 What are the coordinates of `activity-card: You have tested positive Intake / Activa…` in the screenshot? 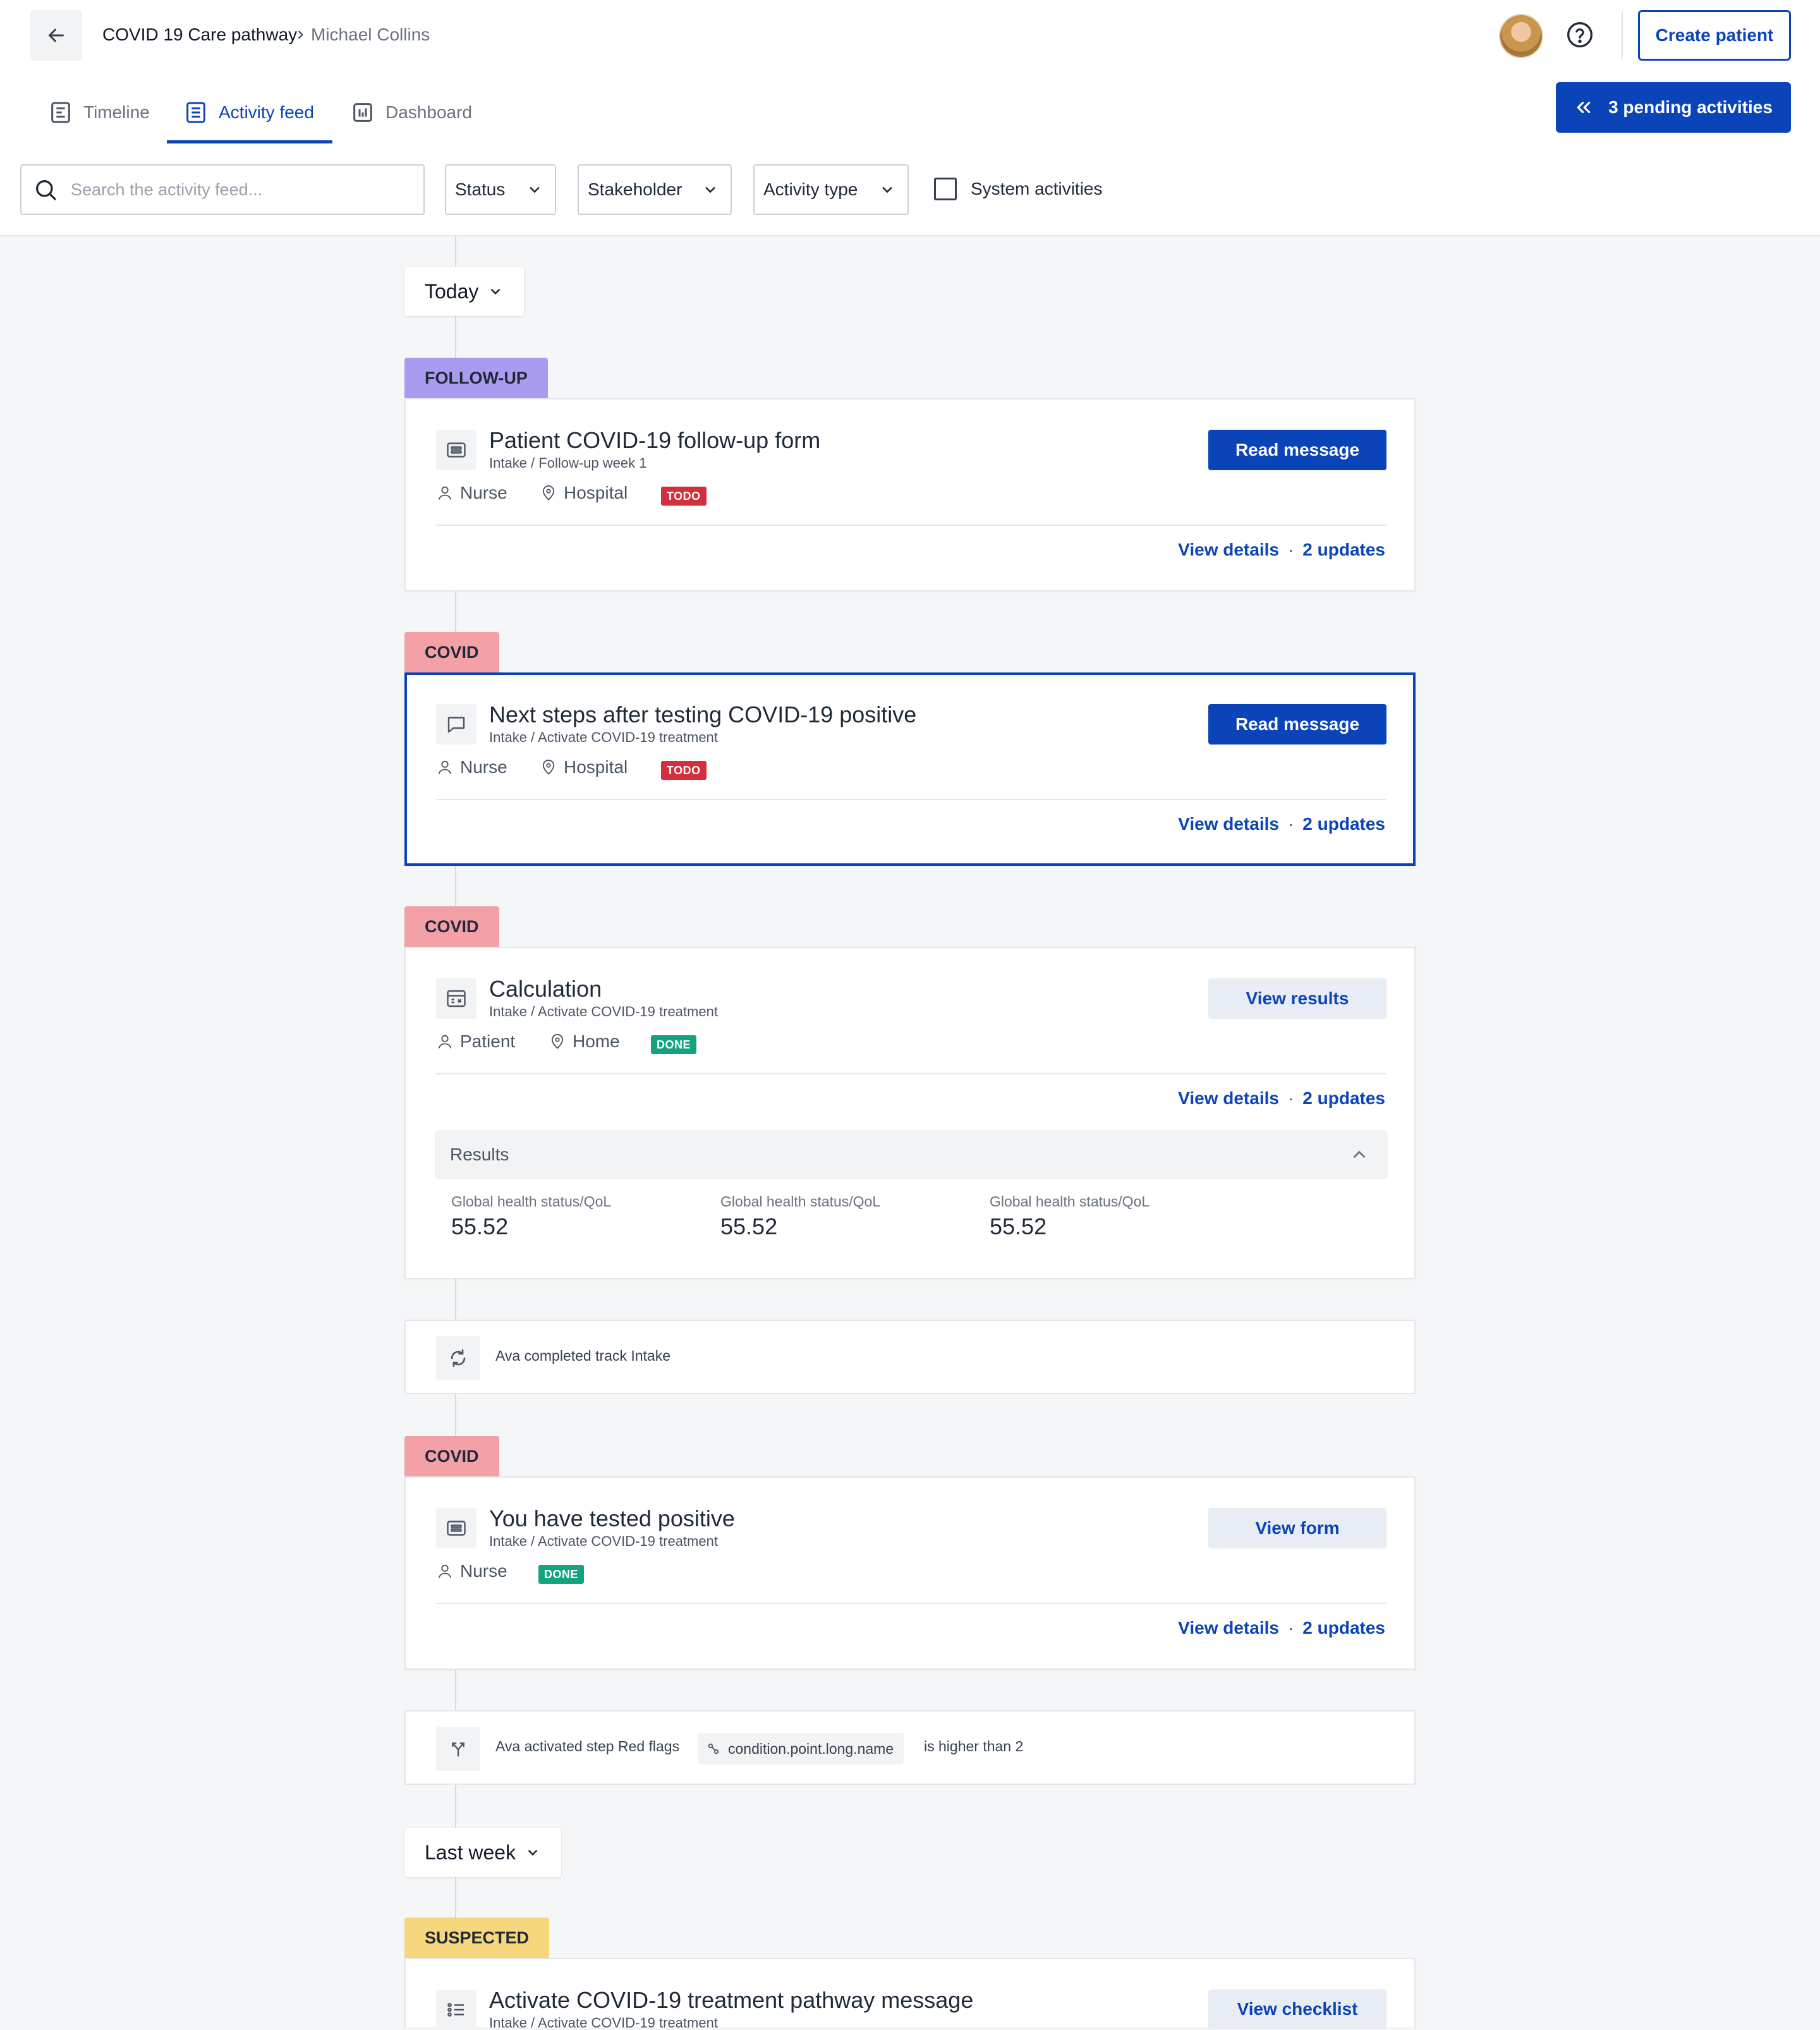 It's located at (910, 1573).